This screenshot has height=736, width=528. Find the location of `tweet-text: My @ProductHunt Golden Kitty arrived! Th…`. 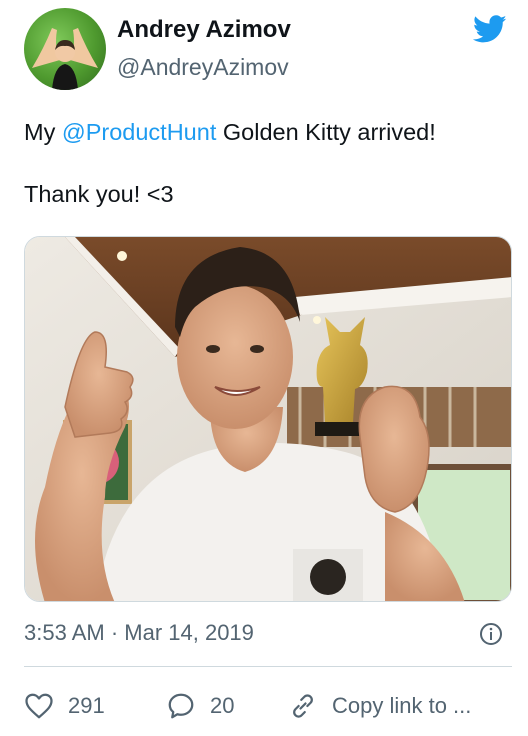

tweet-text: My @ProductHunt Golden Kitty arrived! Th… is located at coordinates (269, 163).